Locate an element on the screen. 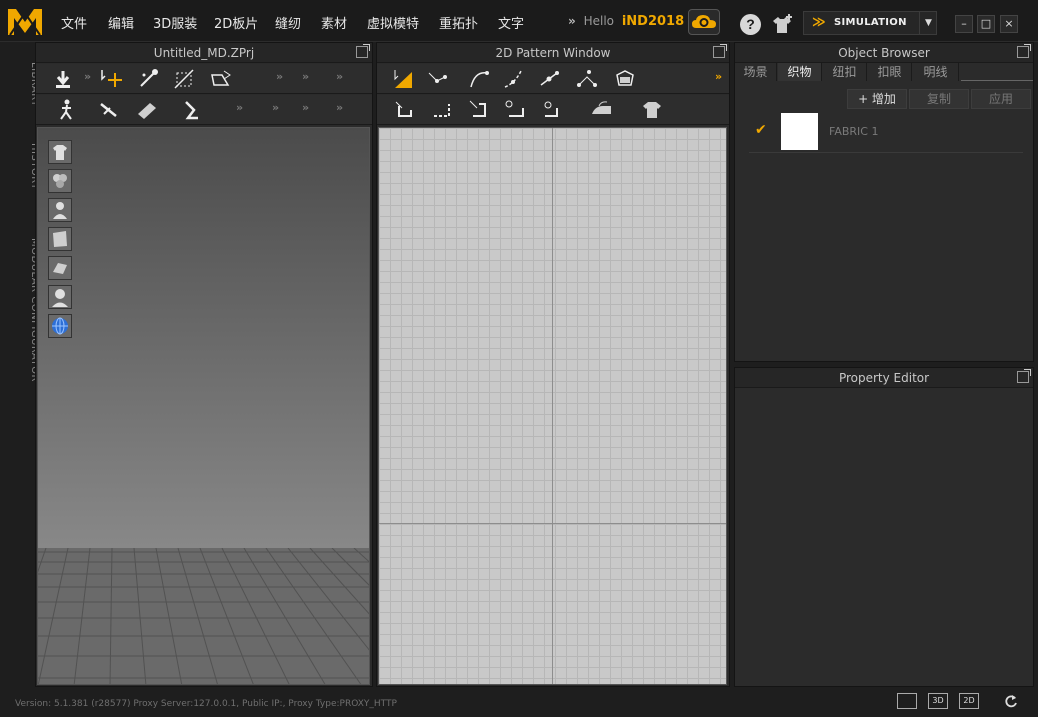 This screenshot has width=1038, height=717. menu-3d-garment: 3D服装 is located at coordinates (175, 22).